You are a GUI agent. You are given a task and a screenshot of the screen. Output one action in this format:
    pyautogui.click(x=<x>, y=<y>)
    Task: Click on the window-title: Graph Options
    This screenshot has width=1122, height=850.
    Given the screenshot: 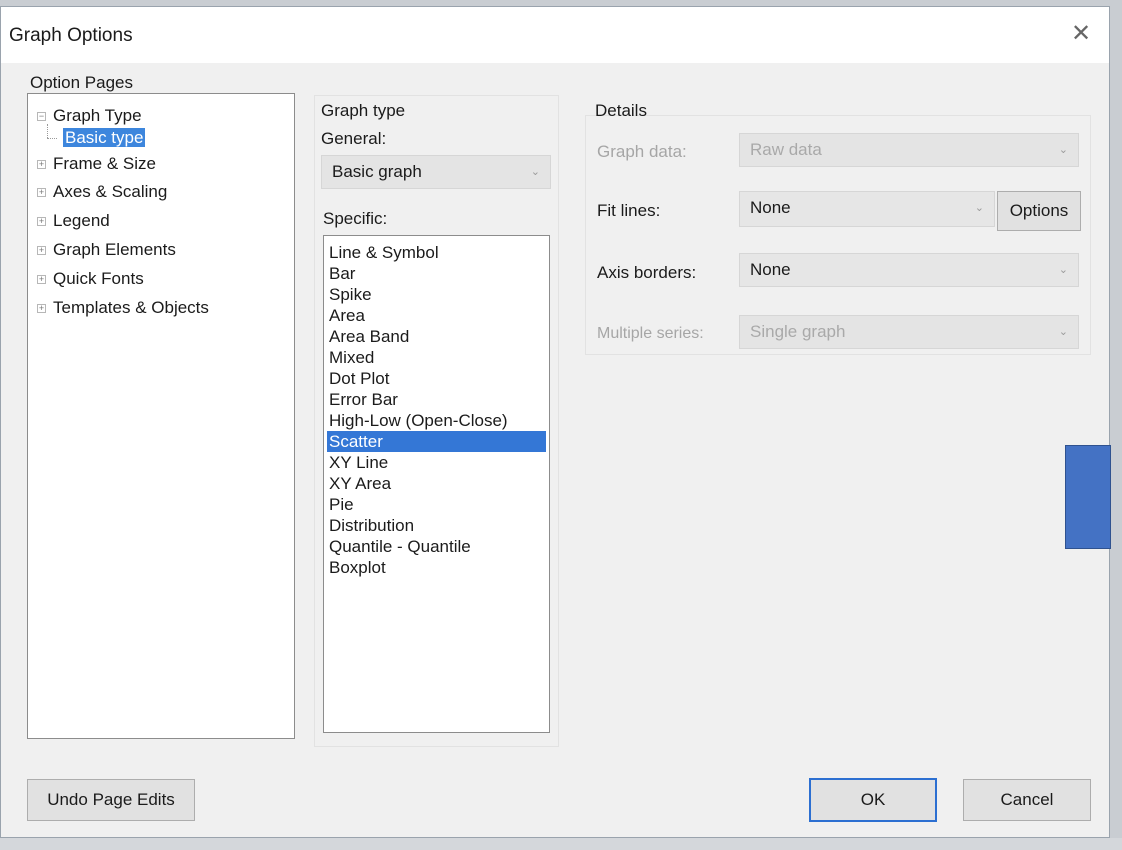 What is the action you would take?
    pyautogui.click(x=71, y=35)
    